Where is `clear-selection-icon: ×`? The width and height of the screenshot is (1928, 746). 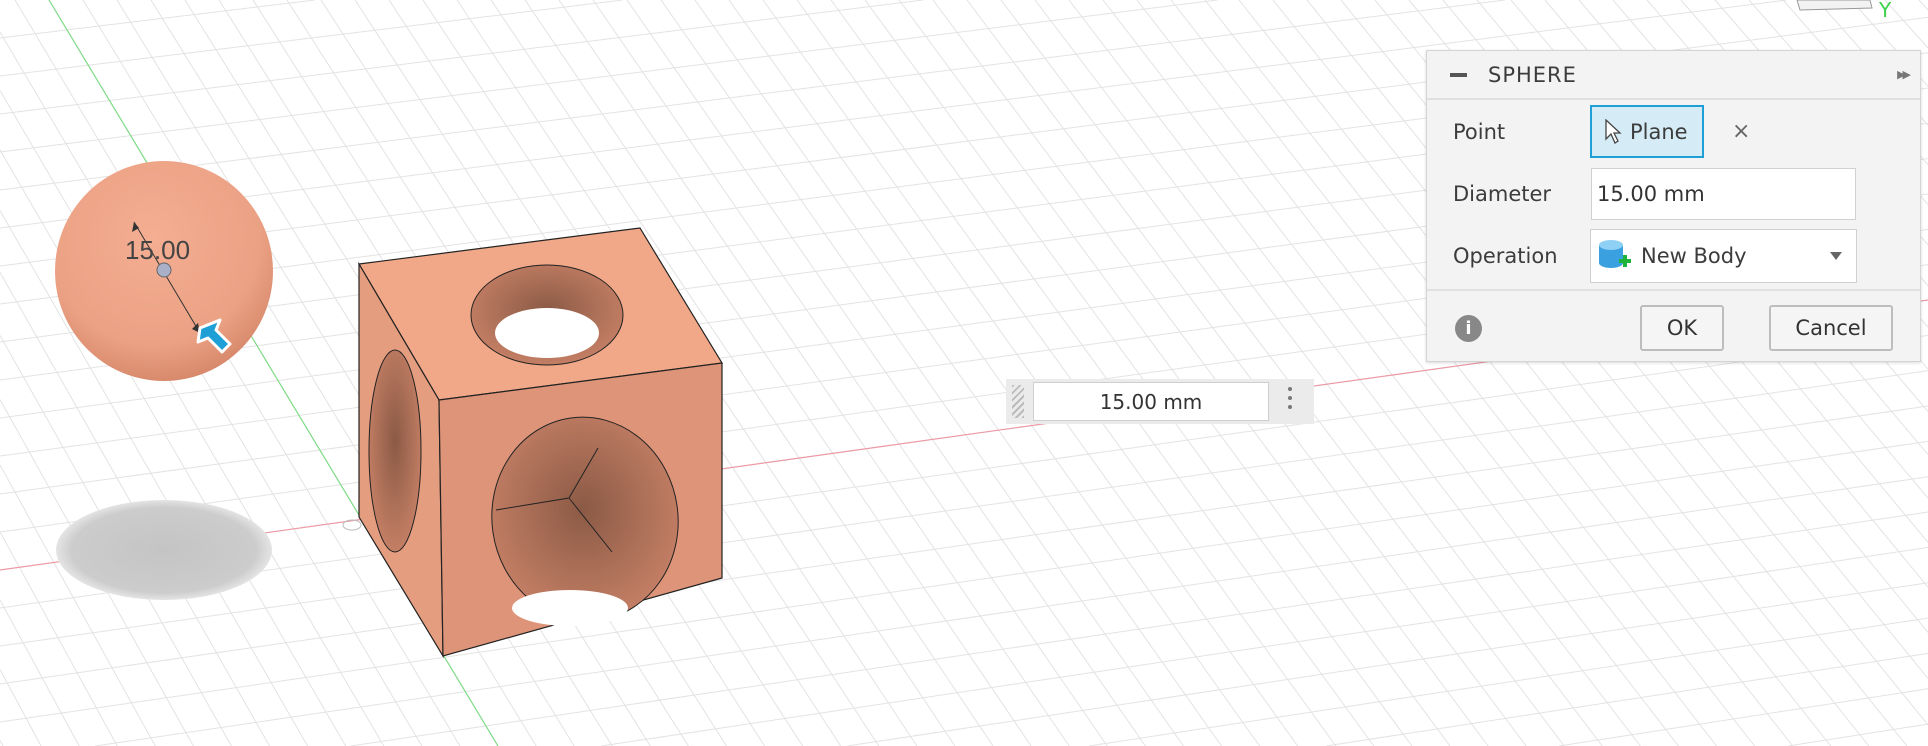
clear-selection-icon: × is located at coordinates (1741, 131).